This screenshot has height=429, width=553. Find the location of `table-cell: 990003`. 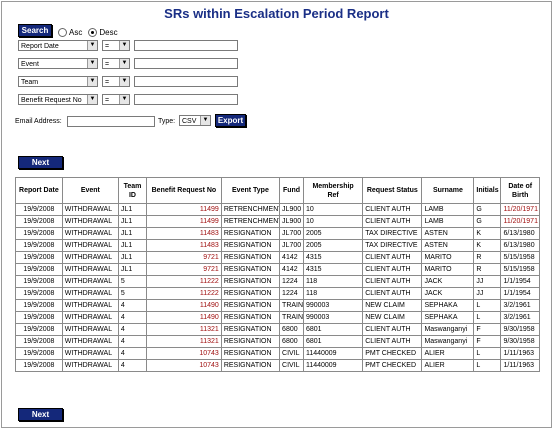

table-cell: 990003 is located at coordinates (333, 305).